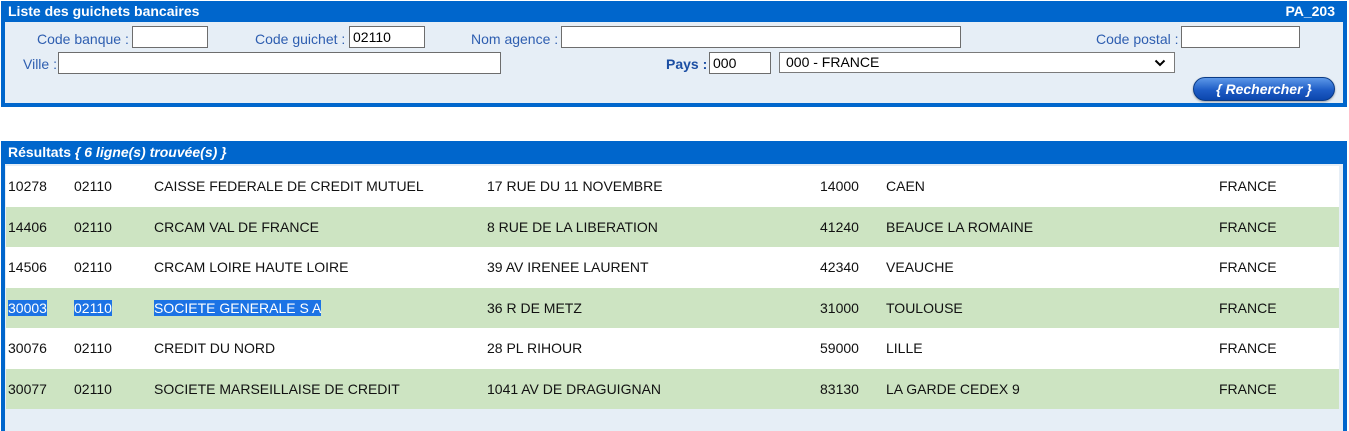 The image size is (1349, 431). What do you see at coordinates (251, 267) in the screenshot?
I see `cell-nom-agence: CRCAM LOIRE HAUTE LOIRE` at bounding box center [251, 267].